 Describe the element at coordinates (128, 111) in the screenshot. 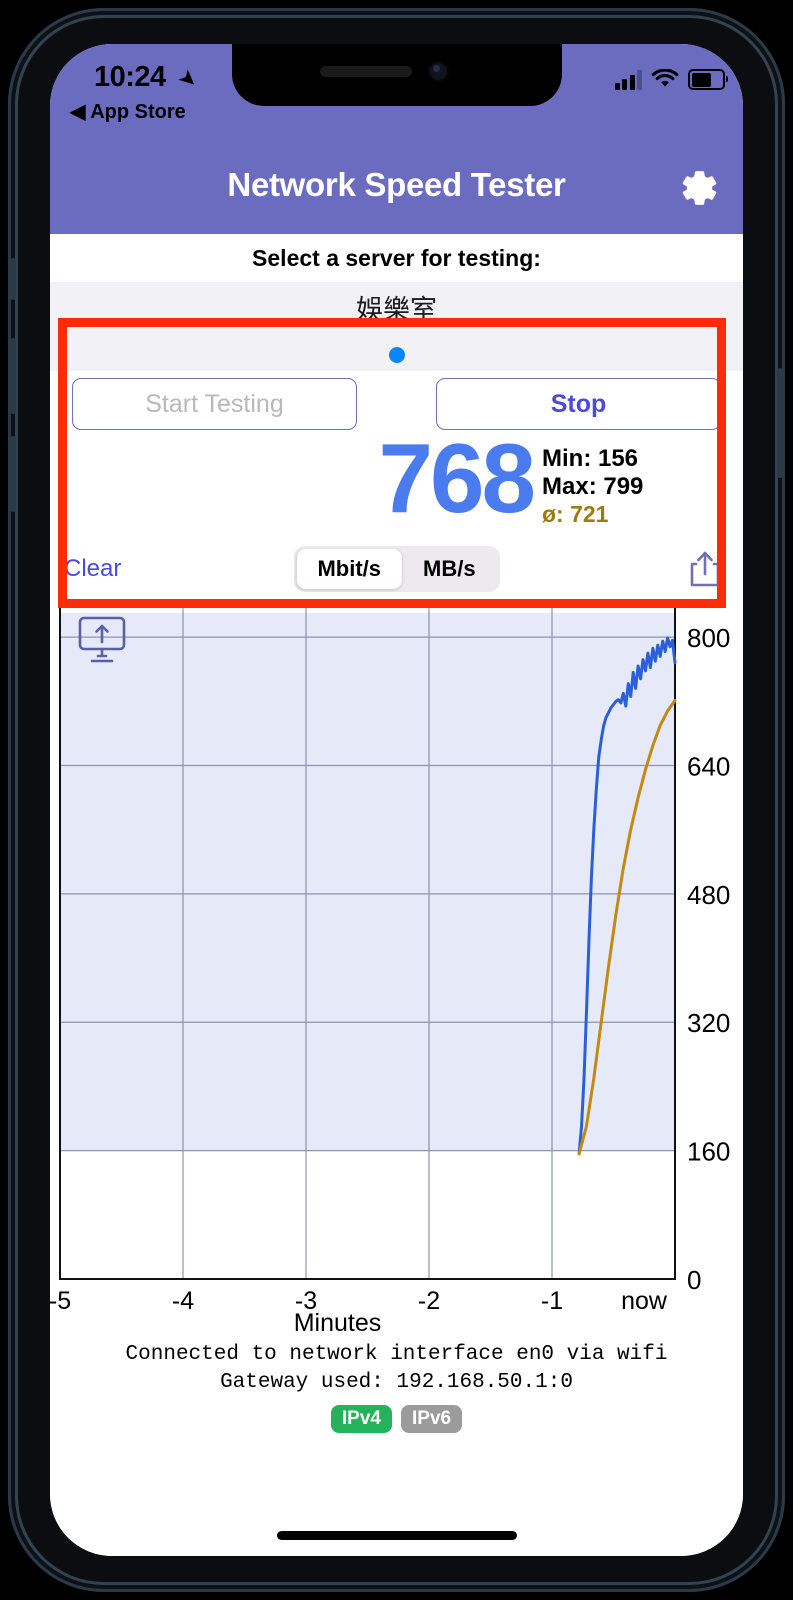

I see `back-to-app-store-link: ◀ App Store` at that location.